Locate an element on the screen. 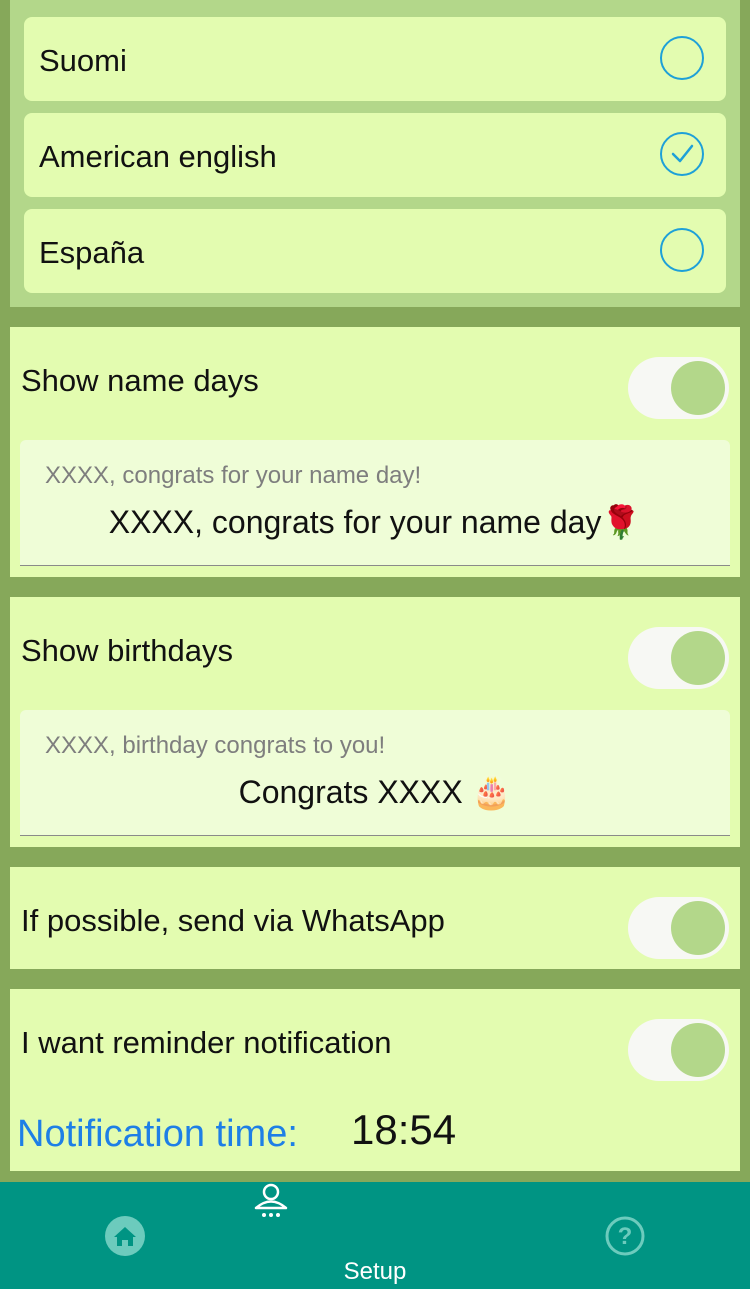 The height and width of the screenshot is (1289, 750). tab-home is located at coordinates (125, 1235).